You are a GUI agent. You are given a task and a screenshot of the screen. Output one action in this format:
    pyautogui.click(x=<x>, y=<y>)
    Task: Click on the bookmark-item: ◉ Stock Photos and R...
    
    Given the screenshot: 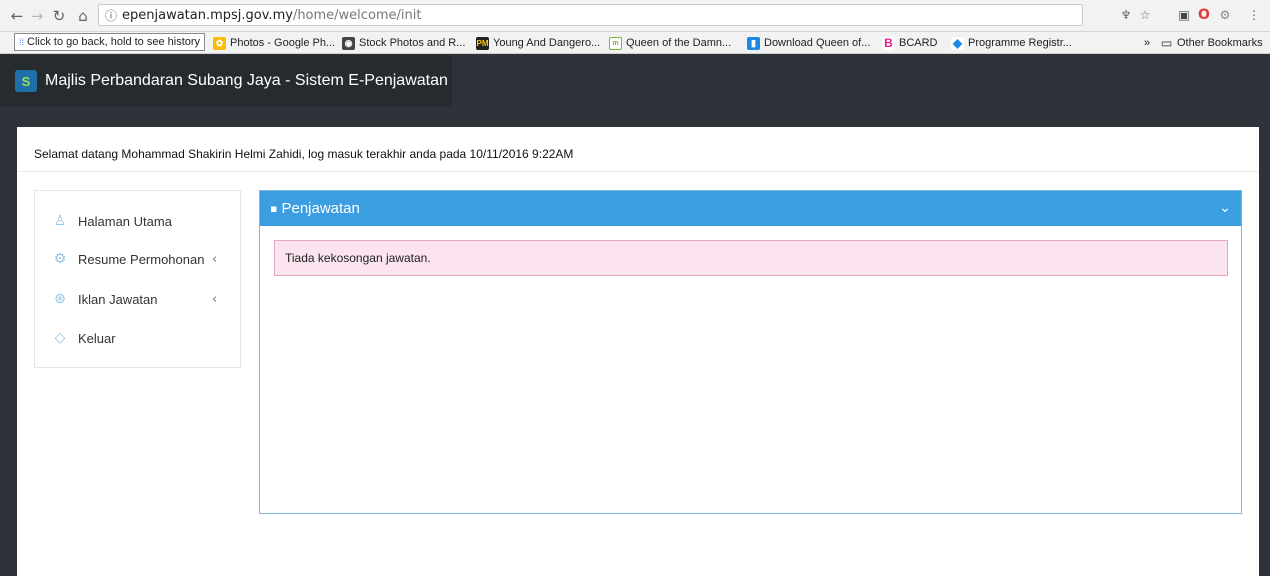 What is the action you would take?
    pyautogui.click(x=403, y=43)
    